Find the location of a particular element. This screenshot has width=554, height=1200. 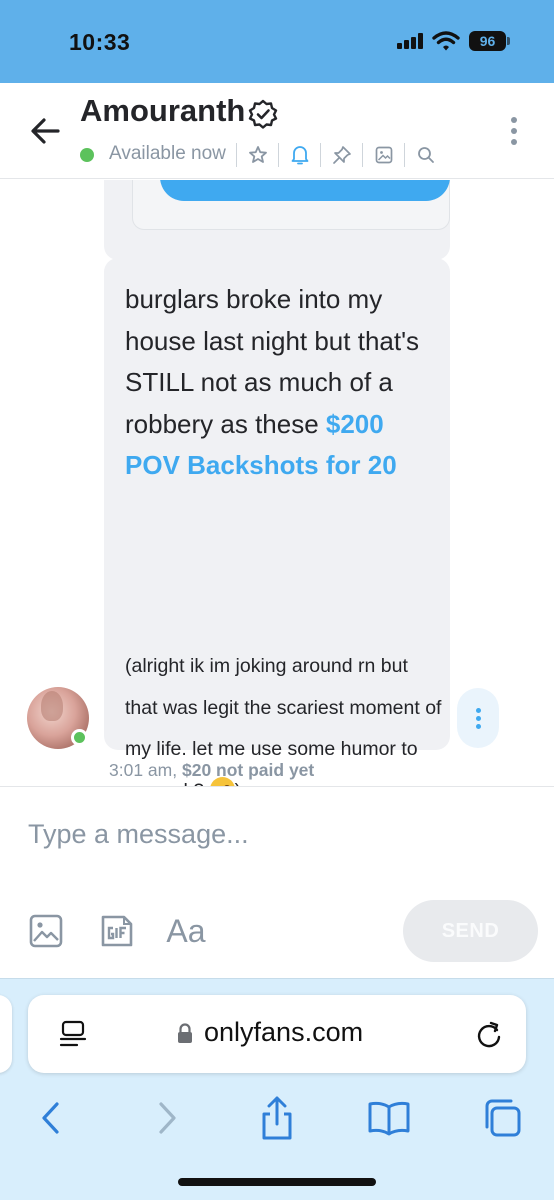

share-icon is located at coordinates (277, 1118).